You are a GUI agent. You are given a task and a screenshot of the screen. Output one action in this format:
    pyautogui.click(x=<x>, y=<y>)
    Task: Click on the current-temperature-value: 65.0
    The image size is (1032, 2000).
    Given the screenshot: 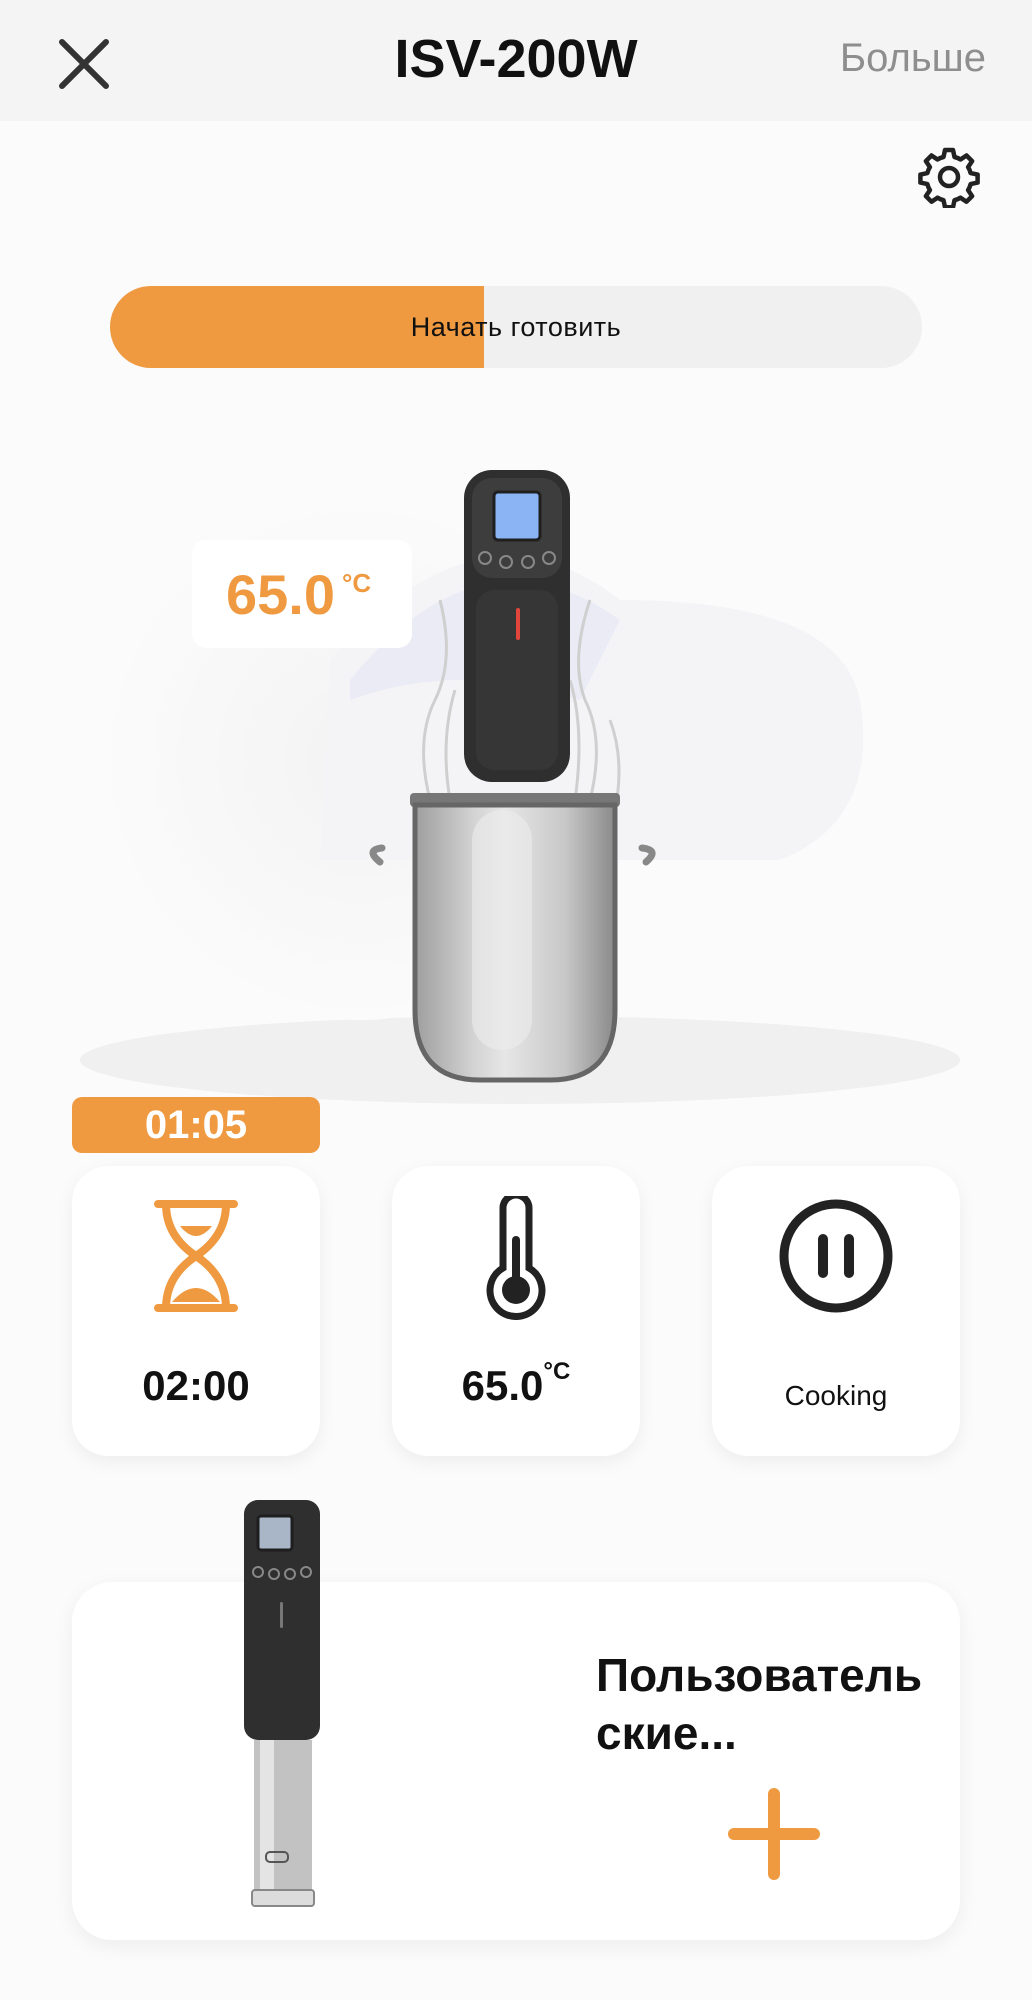 What is the action you would take?
    pyautogui.click(x=280, y=594)
    